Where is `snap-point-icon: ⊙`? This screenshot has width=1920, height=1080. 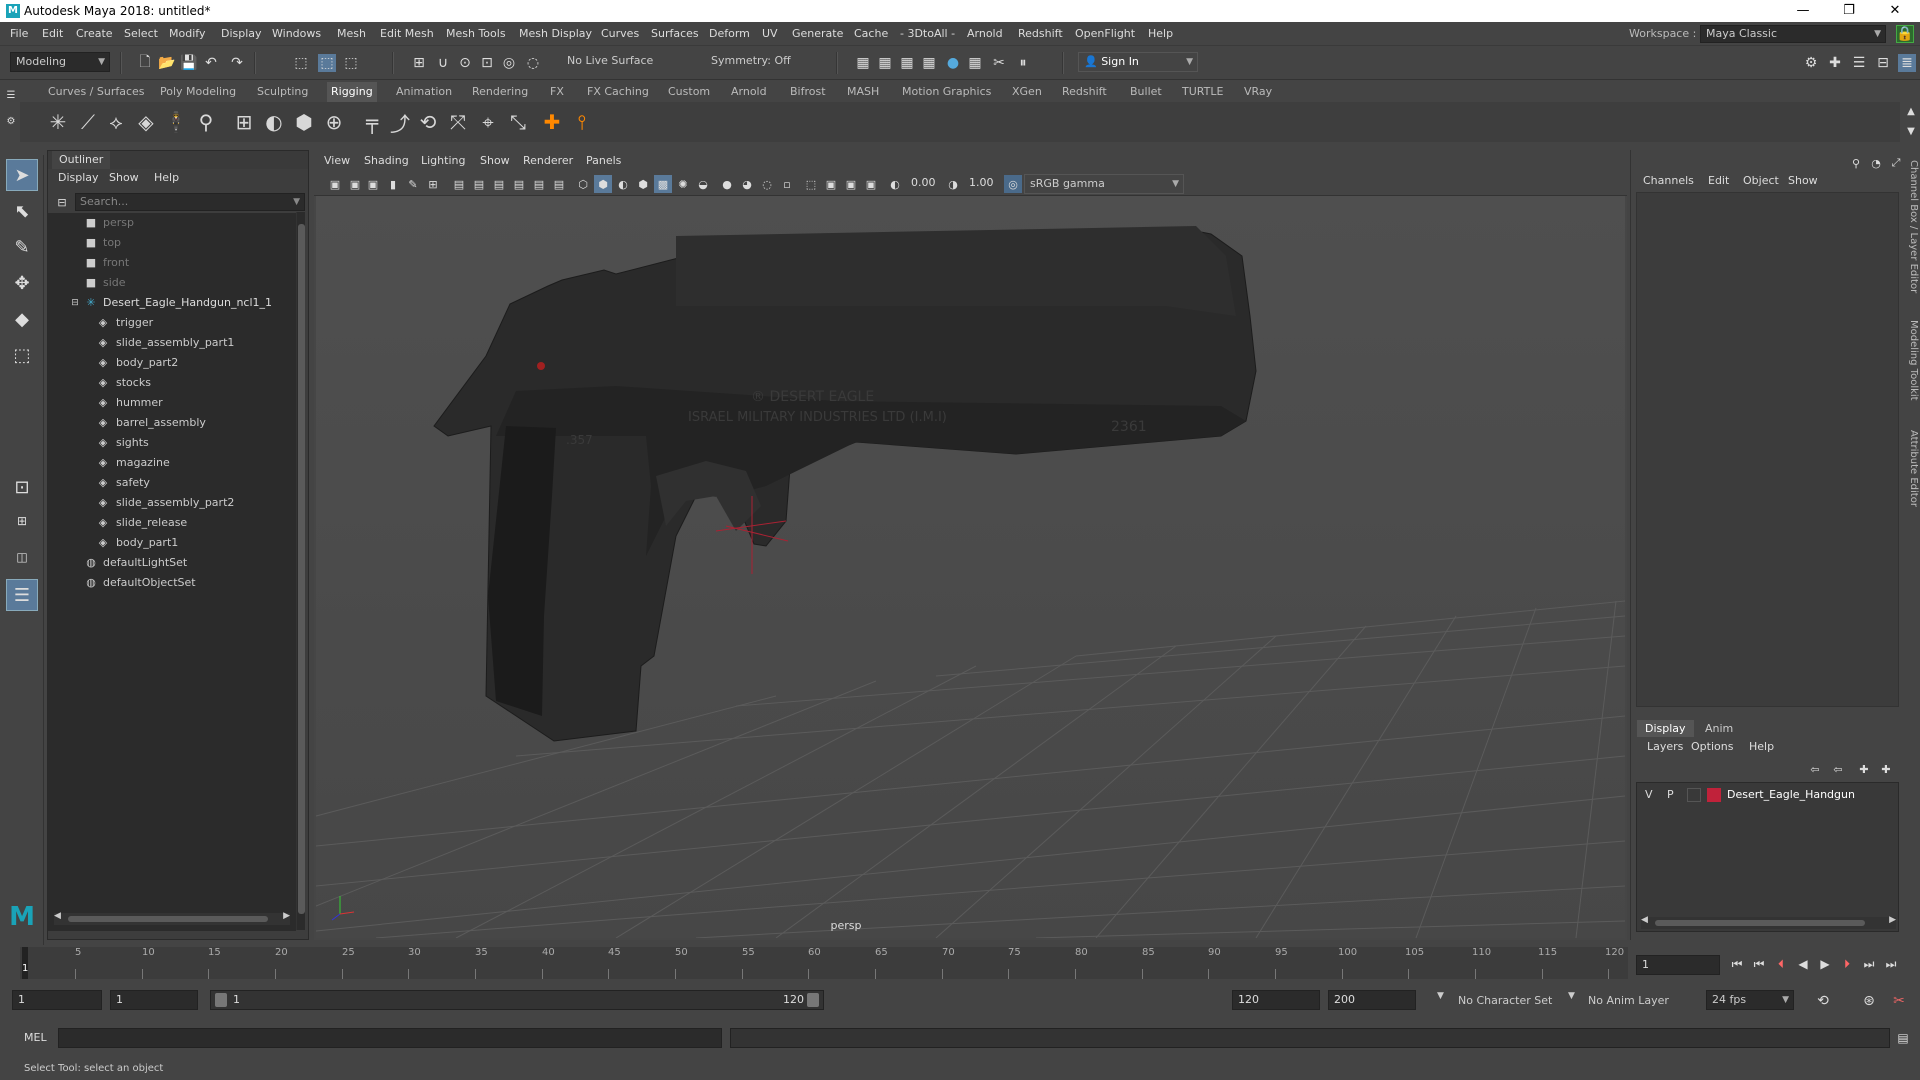
snap-point-icon: ⊙ is located at coordinates (465, 63).